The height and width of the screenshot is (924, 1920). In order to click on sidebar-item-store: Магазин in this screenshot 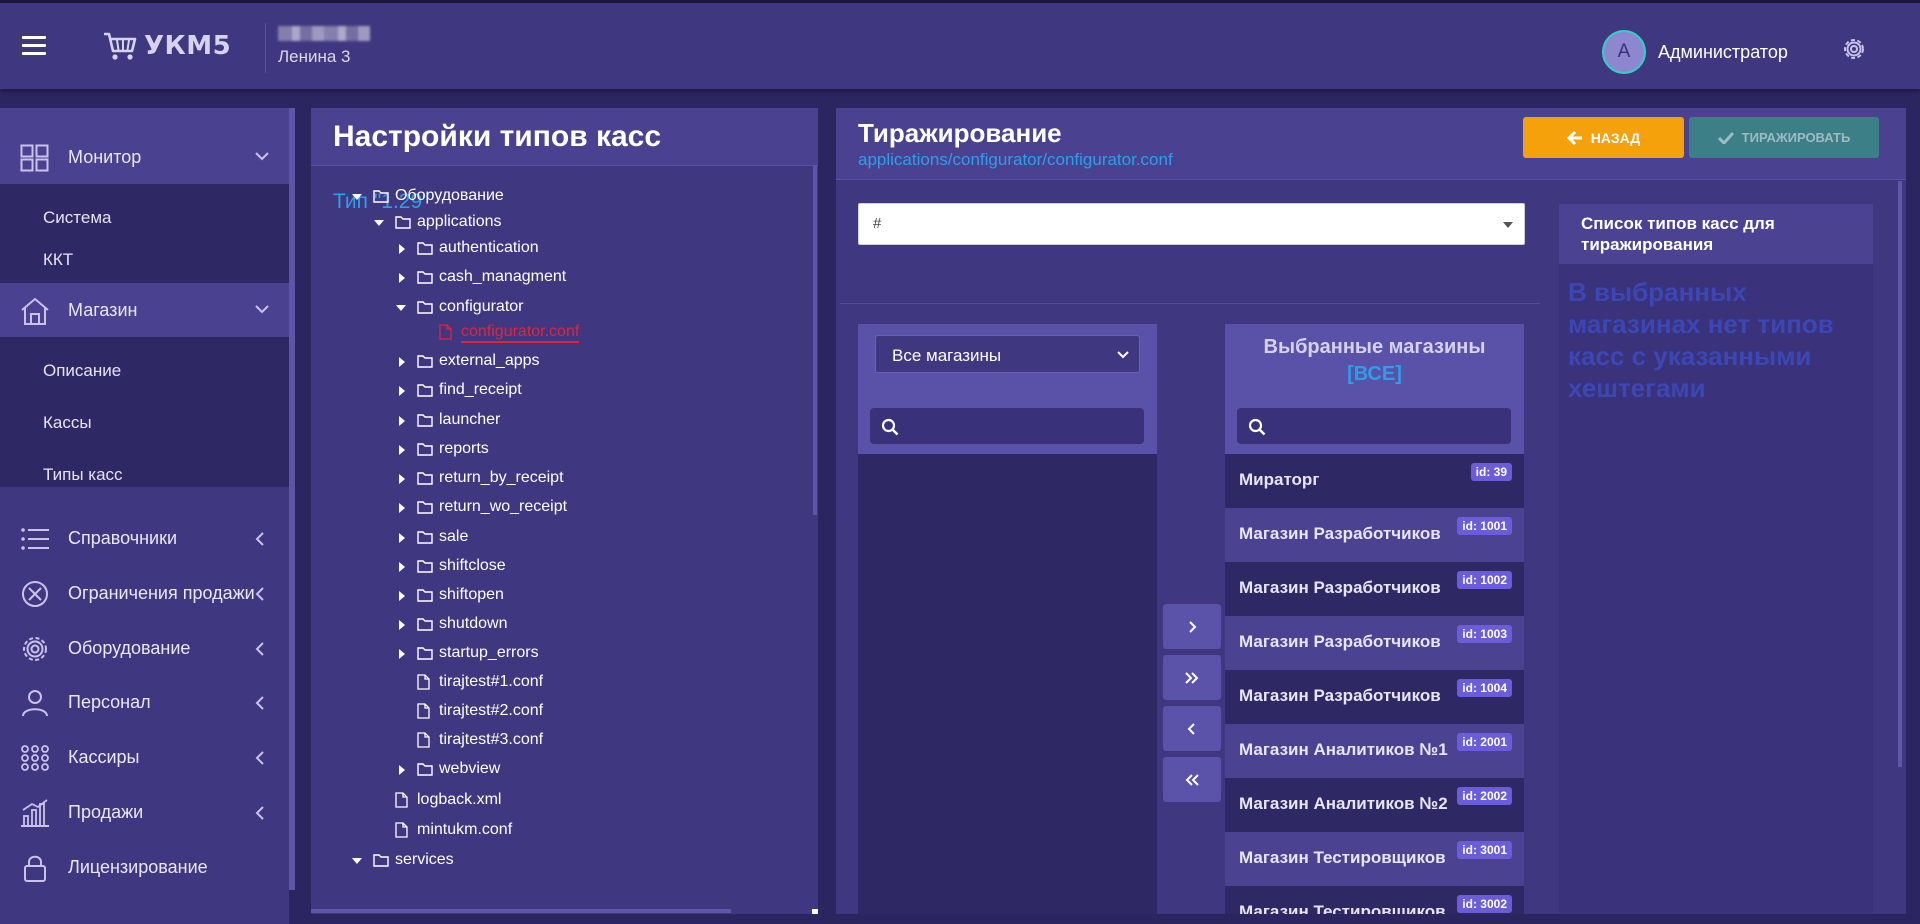, I will do `click(144, 310)`.